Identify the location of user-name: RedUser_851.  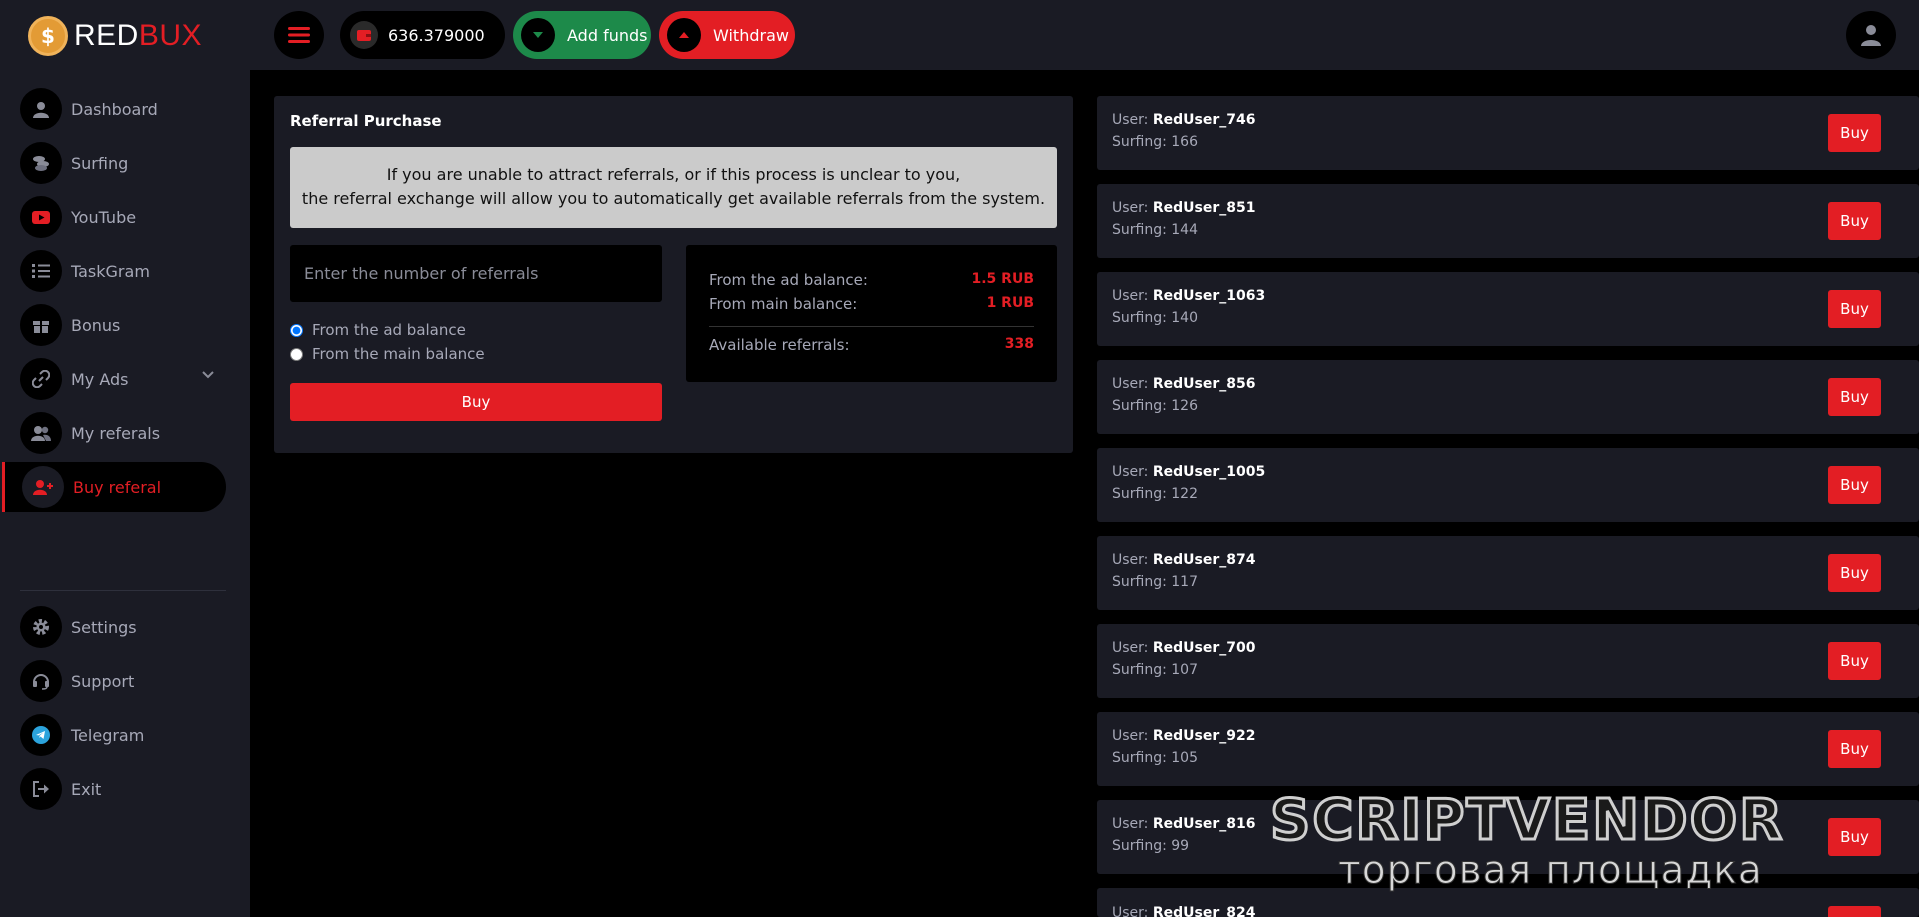
(1204, 208).